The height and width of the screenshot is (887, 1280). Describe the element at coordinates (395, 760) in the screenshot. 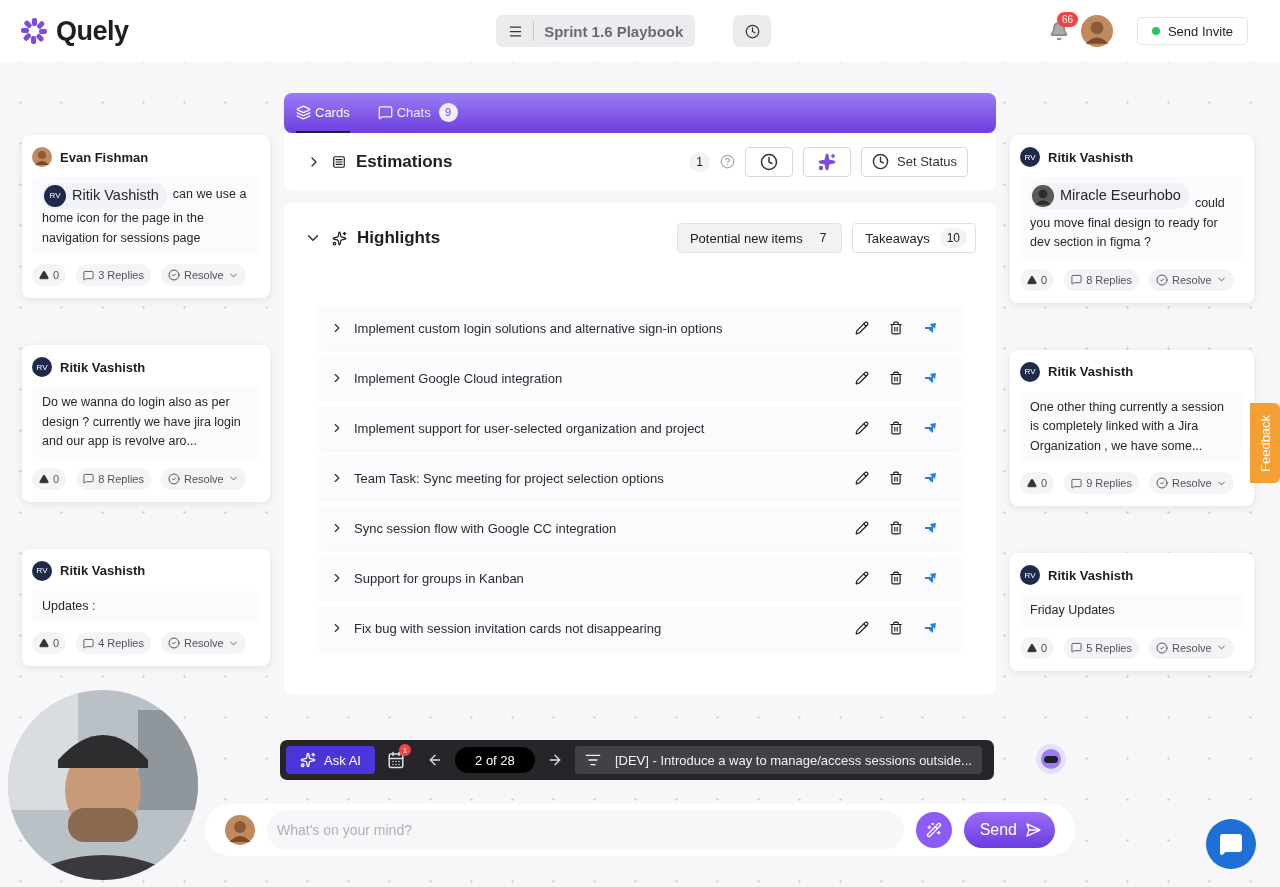

I see `calendar-icon` at that location.